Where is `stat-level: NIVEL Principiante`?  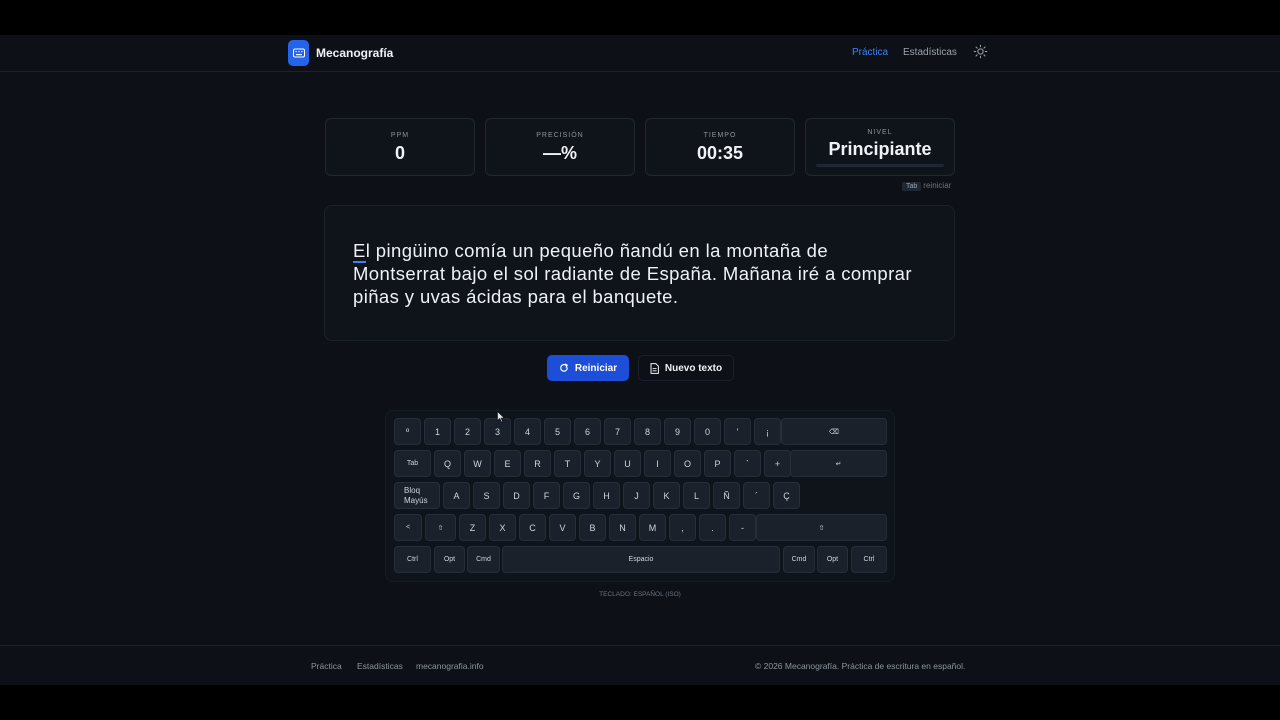 stat-level: NIVEL Principiante is located at coordinates (880, 147).